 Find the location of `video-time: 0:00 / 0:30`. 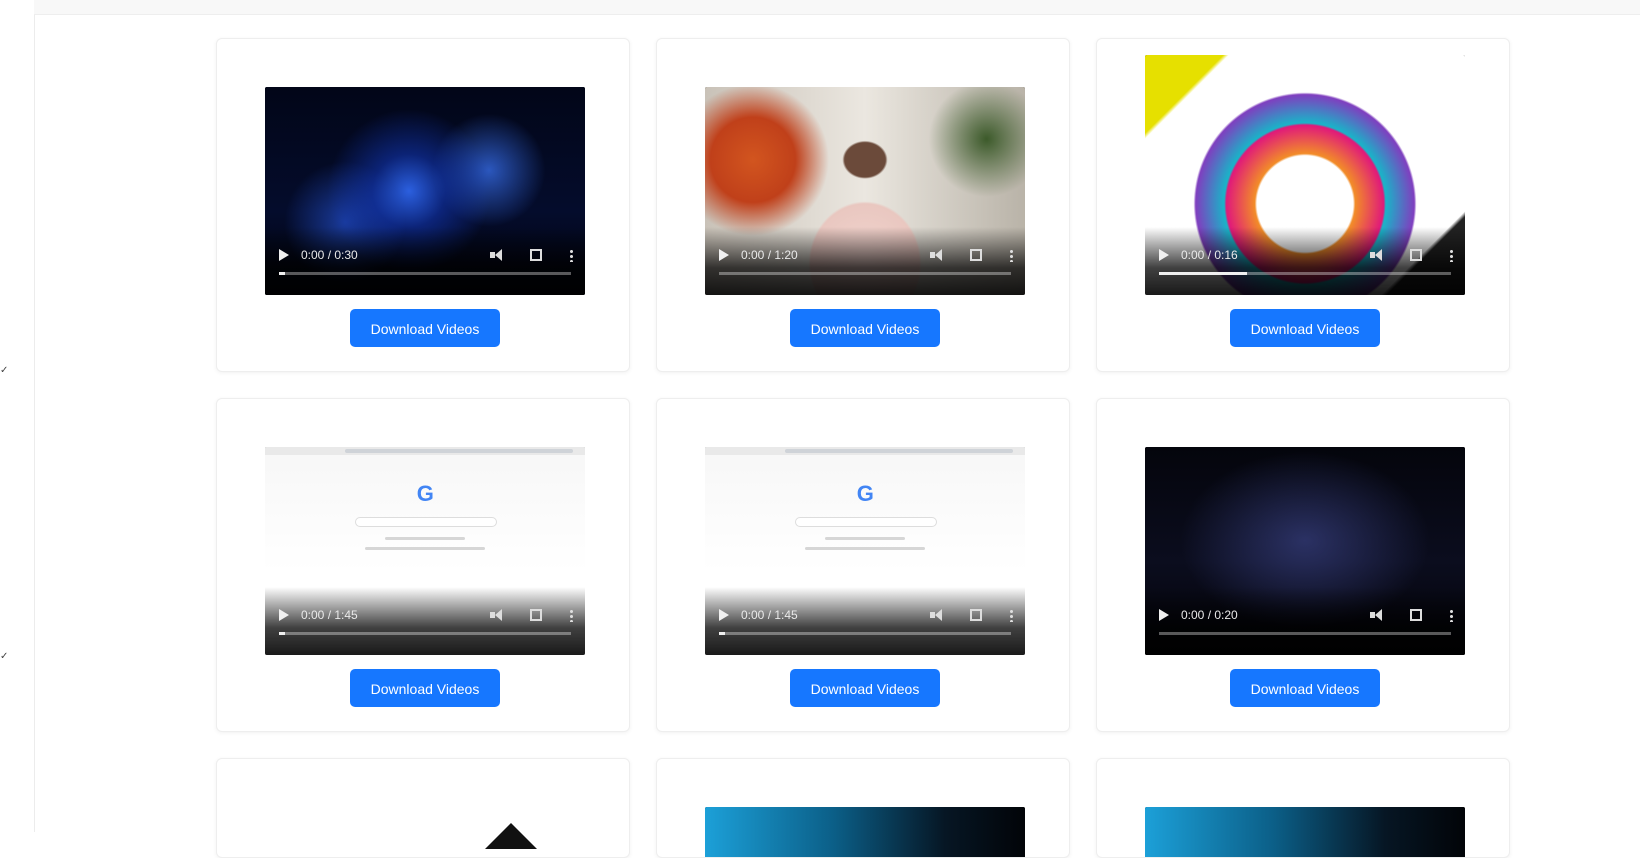

video-time: 0:00 / 0:30 is located at coordinates (329, 255).